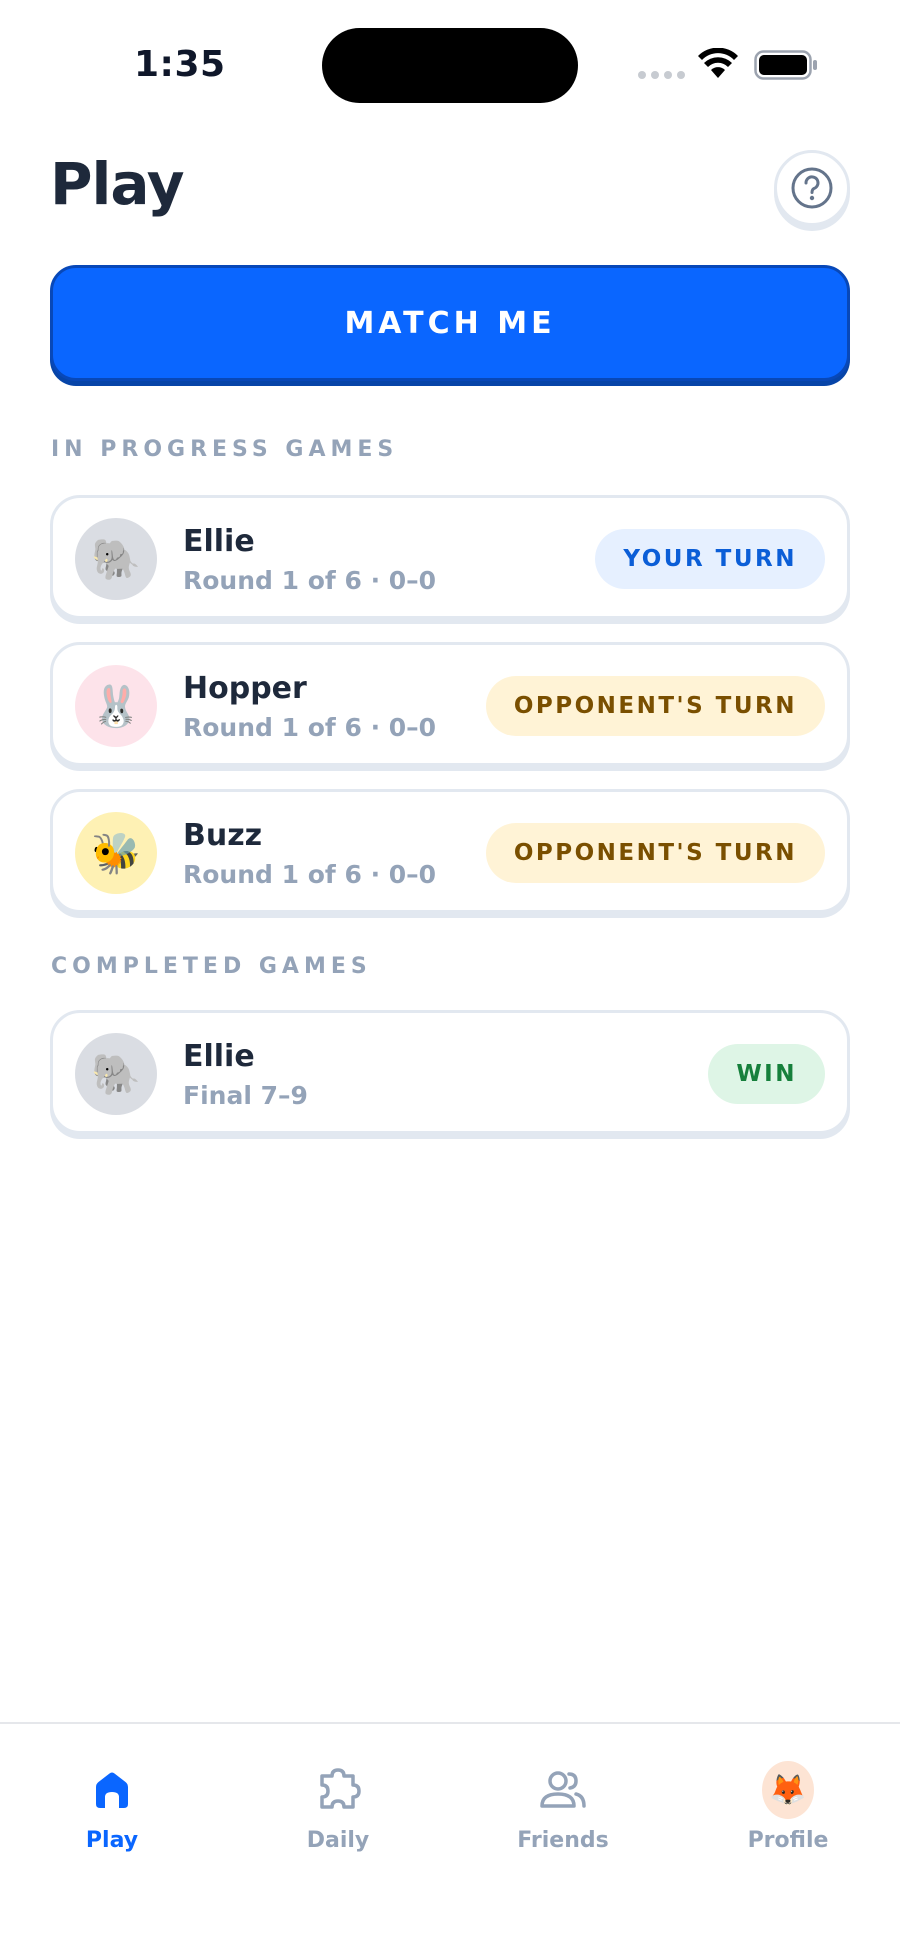 Image resolution: width=900 pixels, height=1955 pixels. Describe the element at coordinates (450, 1838) in the screenshot. I see `tab-bar: Play Daily Friends 🦊 Profile` at that location.